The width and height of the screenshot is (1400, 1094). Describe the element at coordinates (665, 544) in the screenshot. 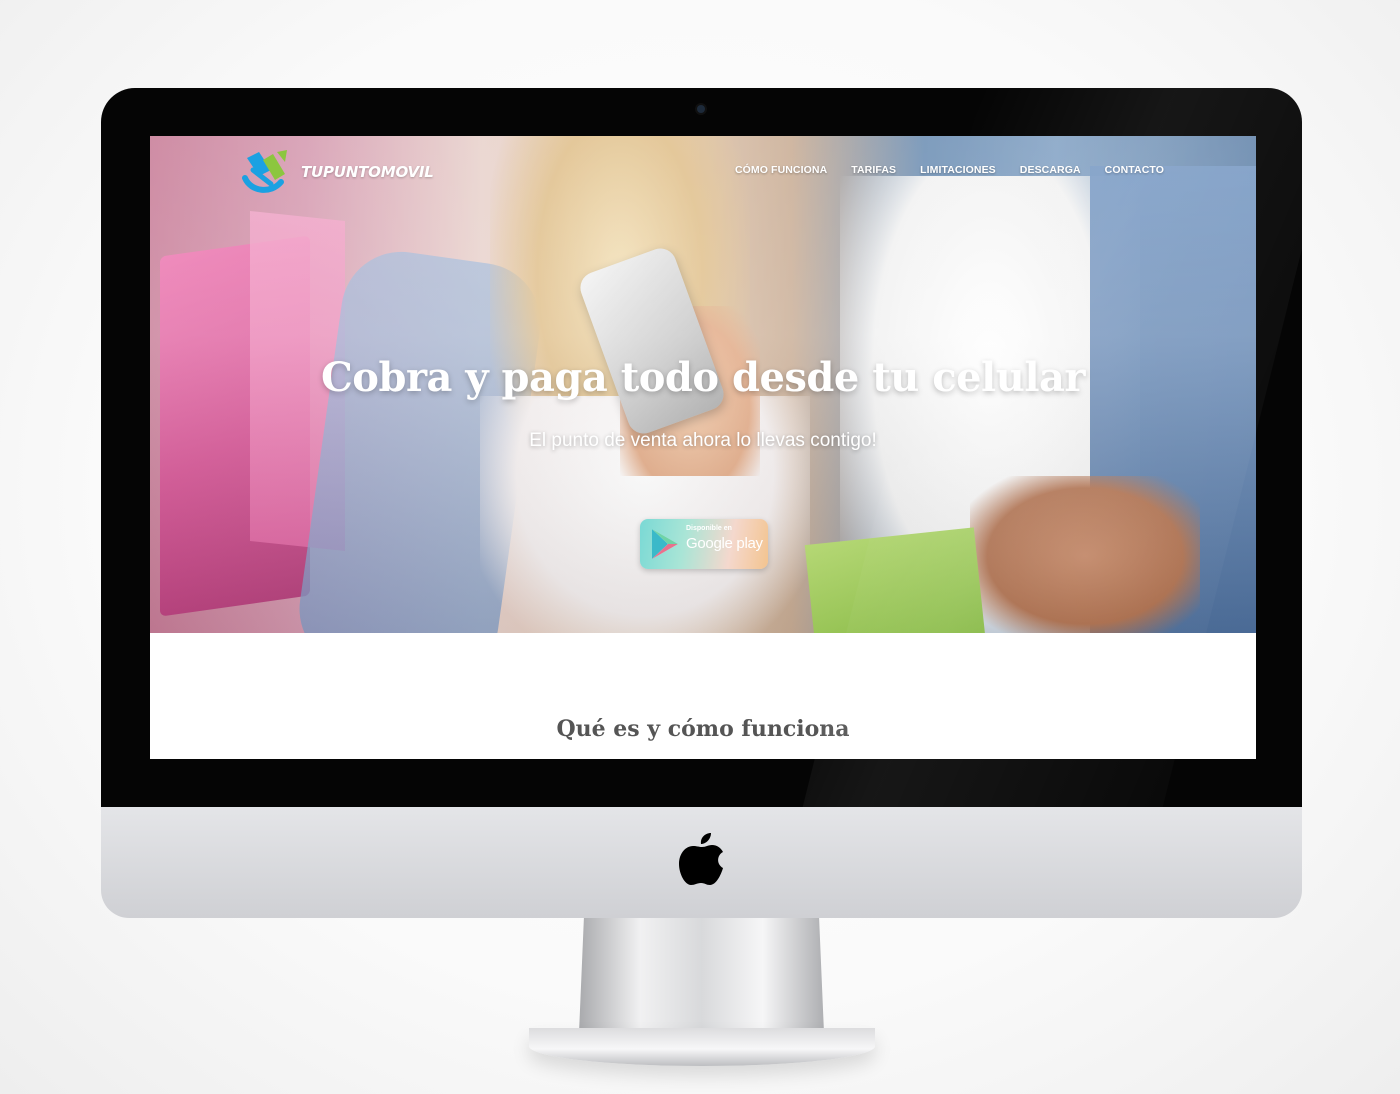

I see `google-play-icon` at that location.